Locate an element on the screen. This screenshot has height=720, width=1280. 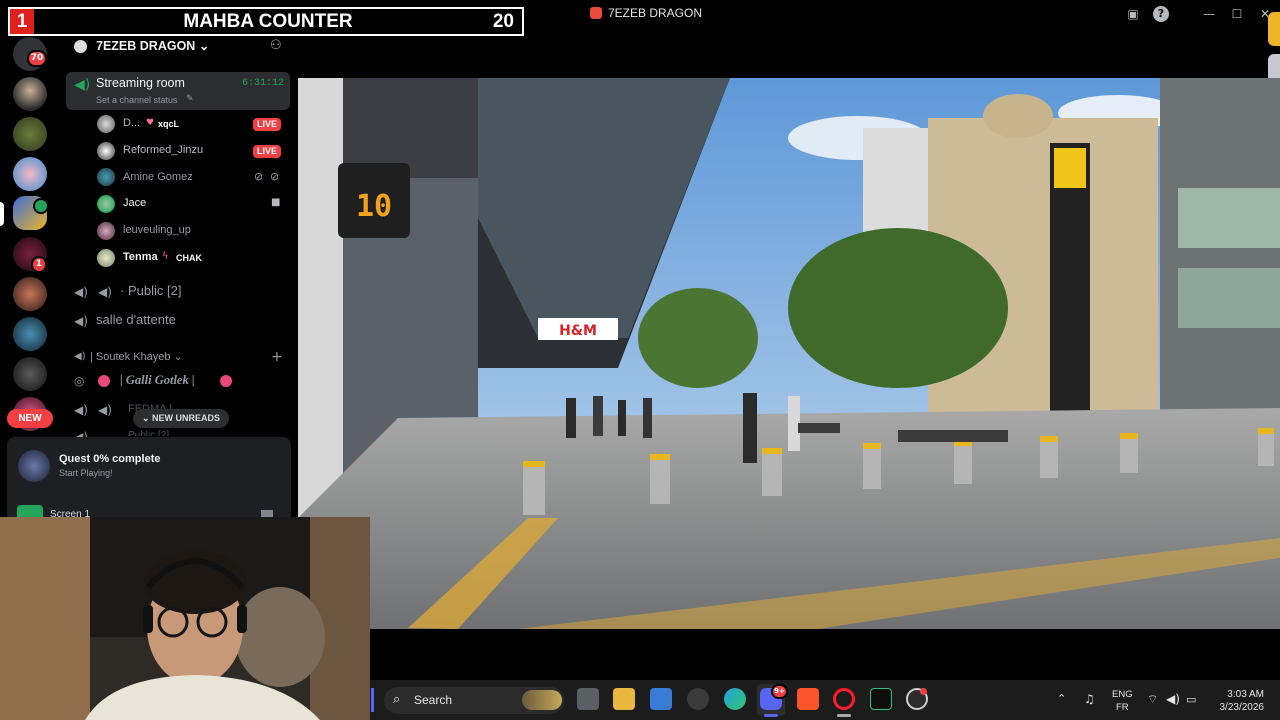
channel-public: · Public [2] is located at coordinates (150, 290).